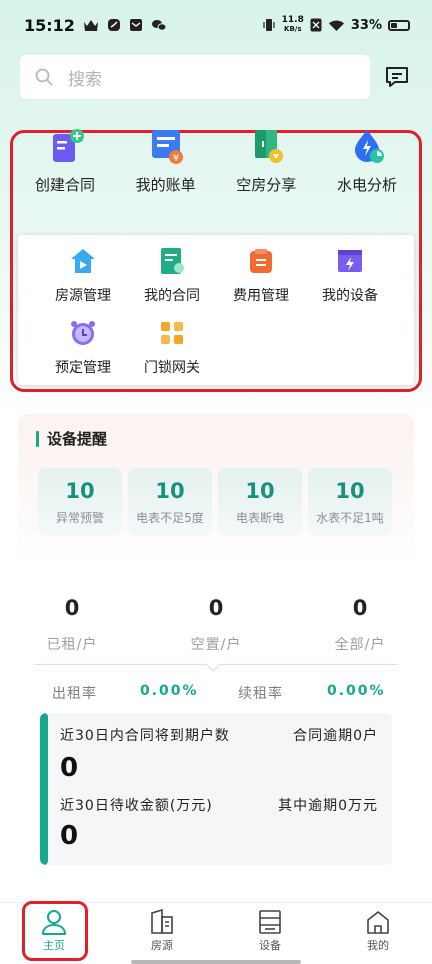 The width and height of the screenshot is (432, 964). Describe the element at coordinates (216, 310) in the screenshot. I see `function-menu-card: 房源管理 我的合同 费用管理 我的设备 预定管理 门锁网关` at that location.